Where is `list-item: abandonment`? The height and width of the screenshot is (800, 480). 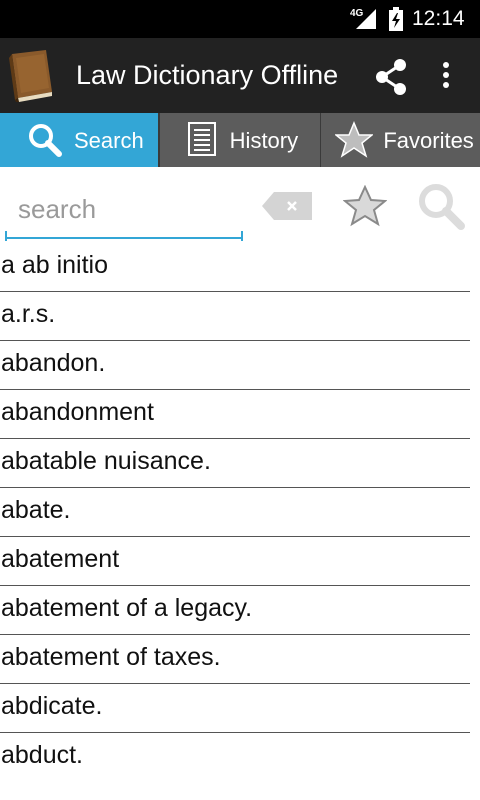
list-item: abandonment is located at coordinates (240, 414).